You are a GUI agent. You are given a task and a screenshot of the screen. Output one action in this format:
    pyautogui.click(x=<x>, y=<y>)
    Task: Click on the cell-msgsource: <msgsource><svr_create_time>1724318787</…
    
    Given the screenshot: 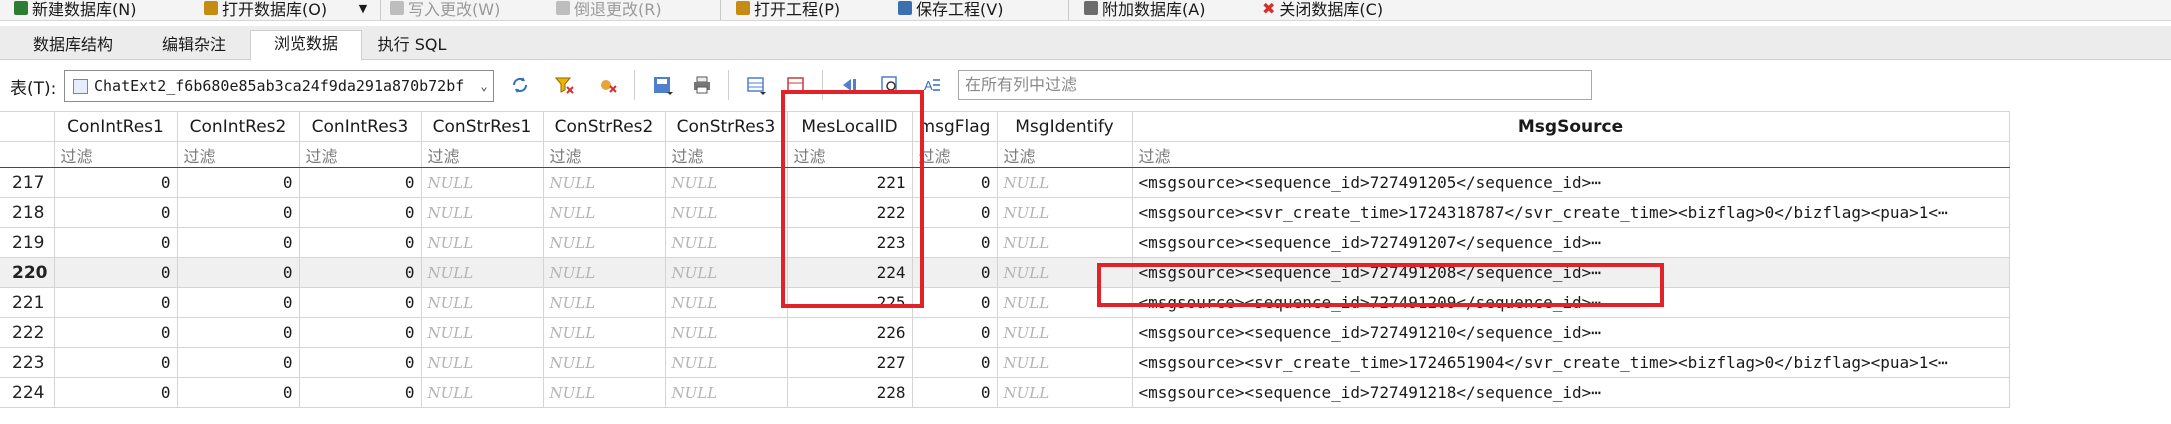 What is the action you would take?
    pyautogui.click(x=1570, y=212)
    